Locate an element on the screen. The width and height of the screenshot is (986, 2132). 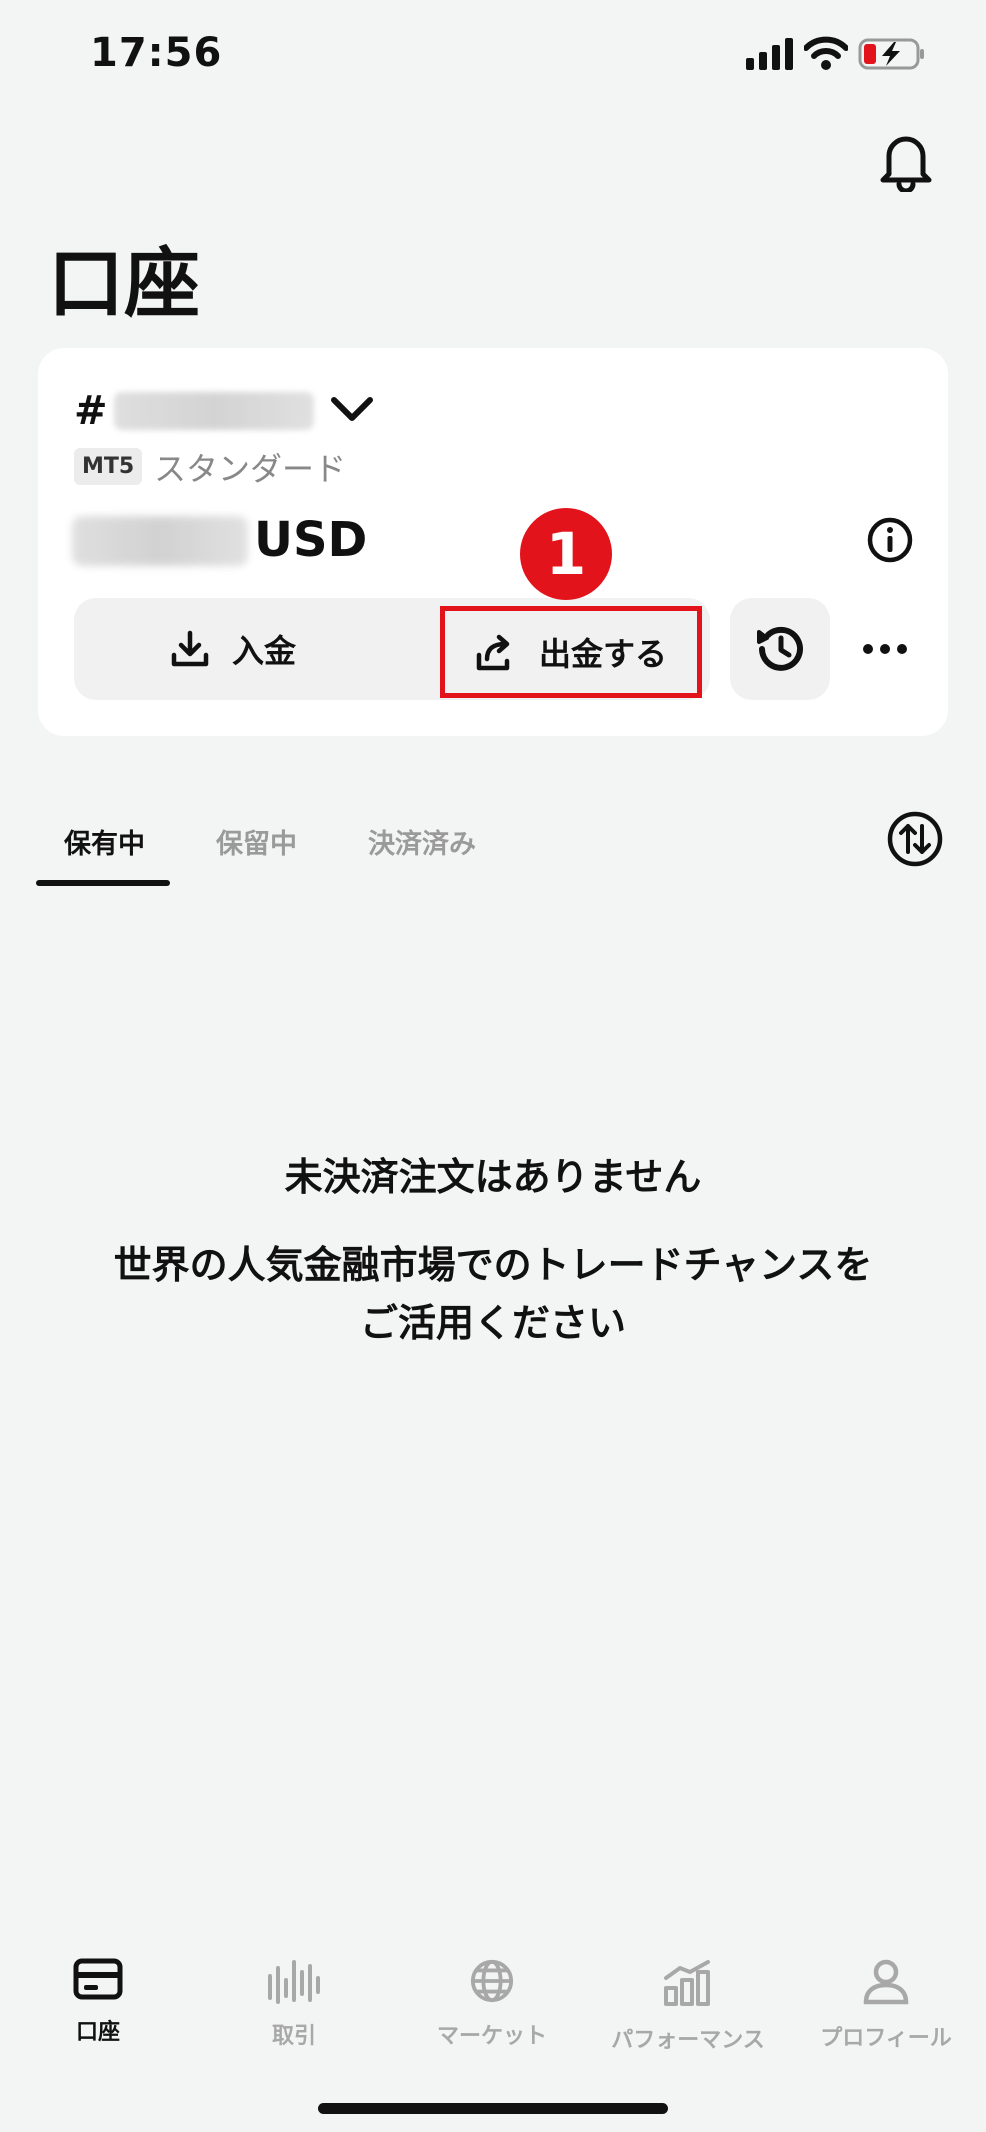
download-icon is located at coordinates (190, 648).